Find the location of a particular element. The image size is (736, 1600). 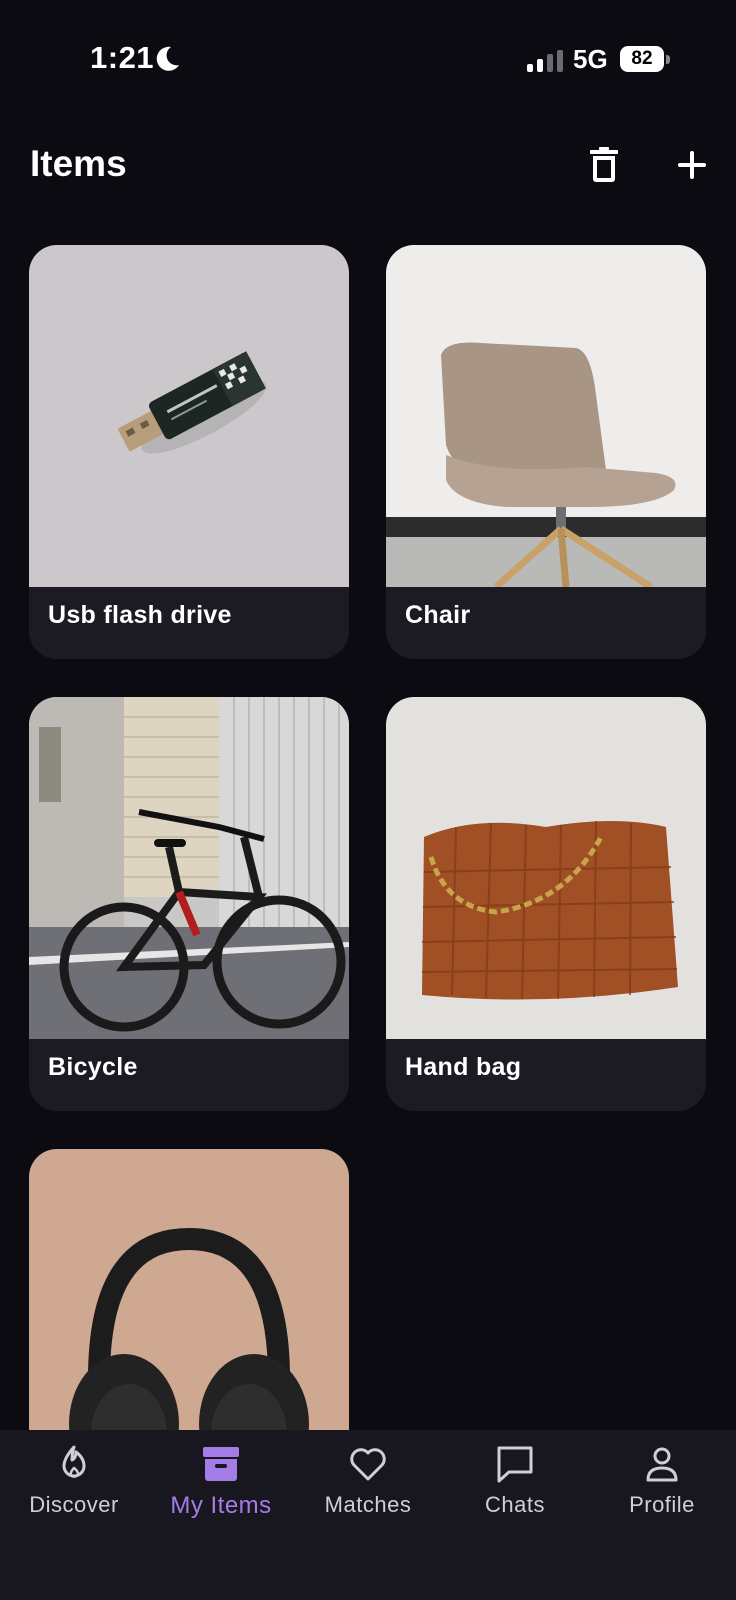

nav-matches: Matches is located at coordinates (368, 1494).